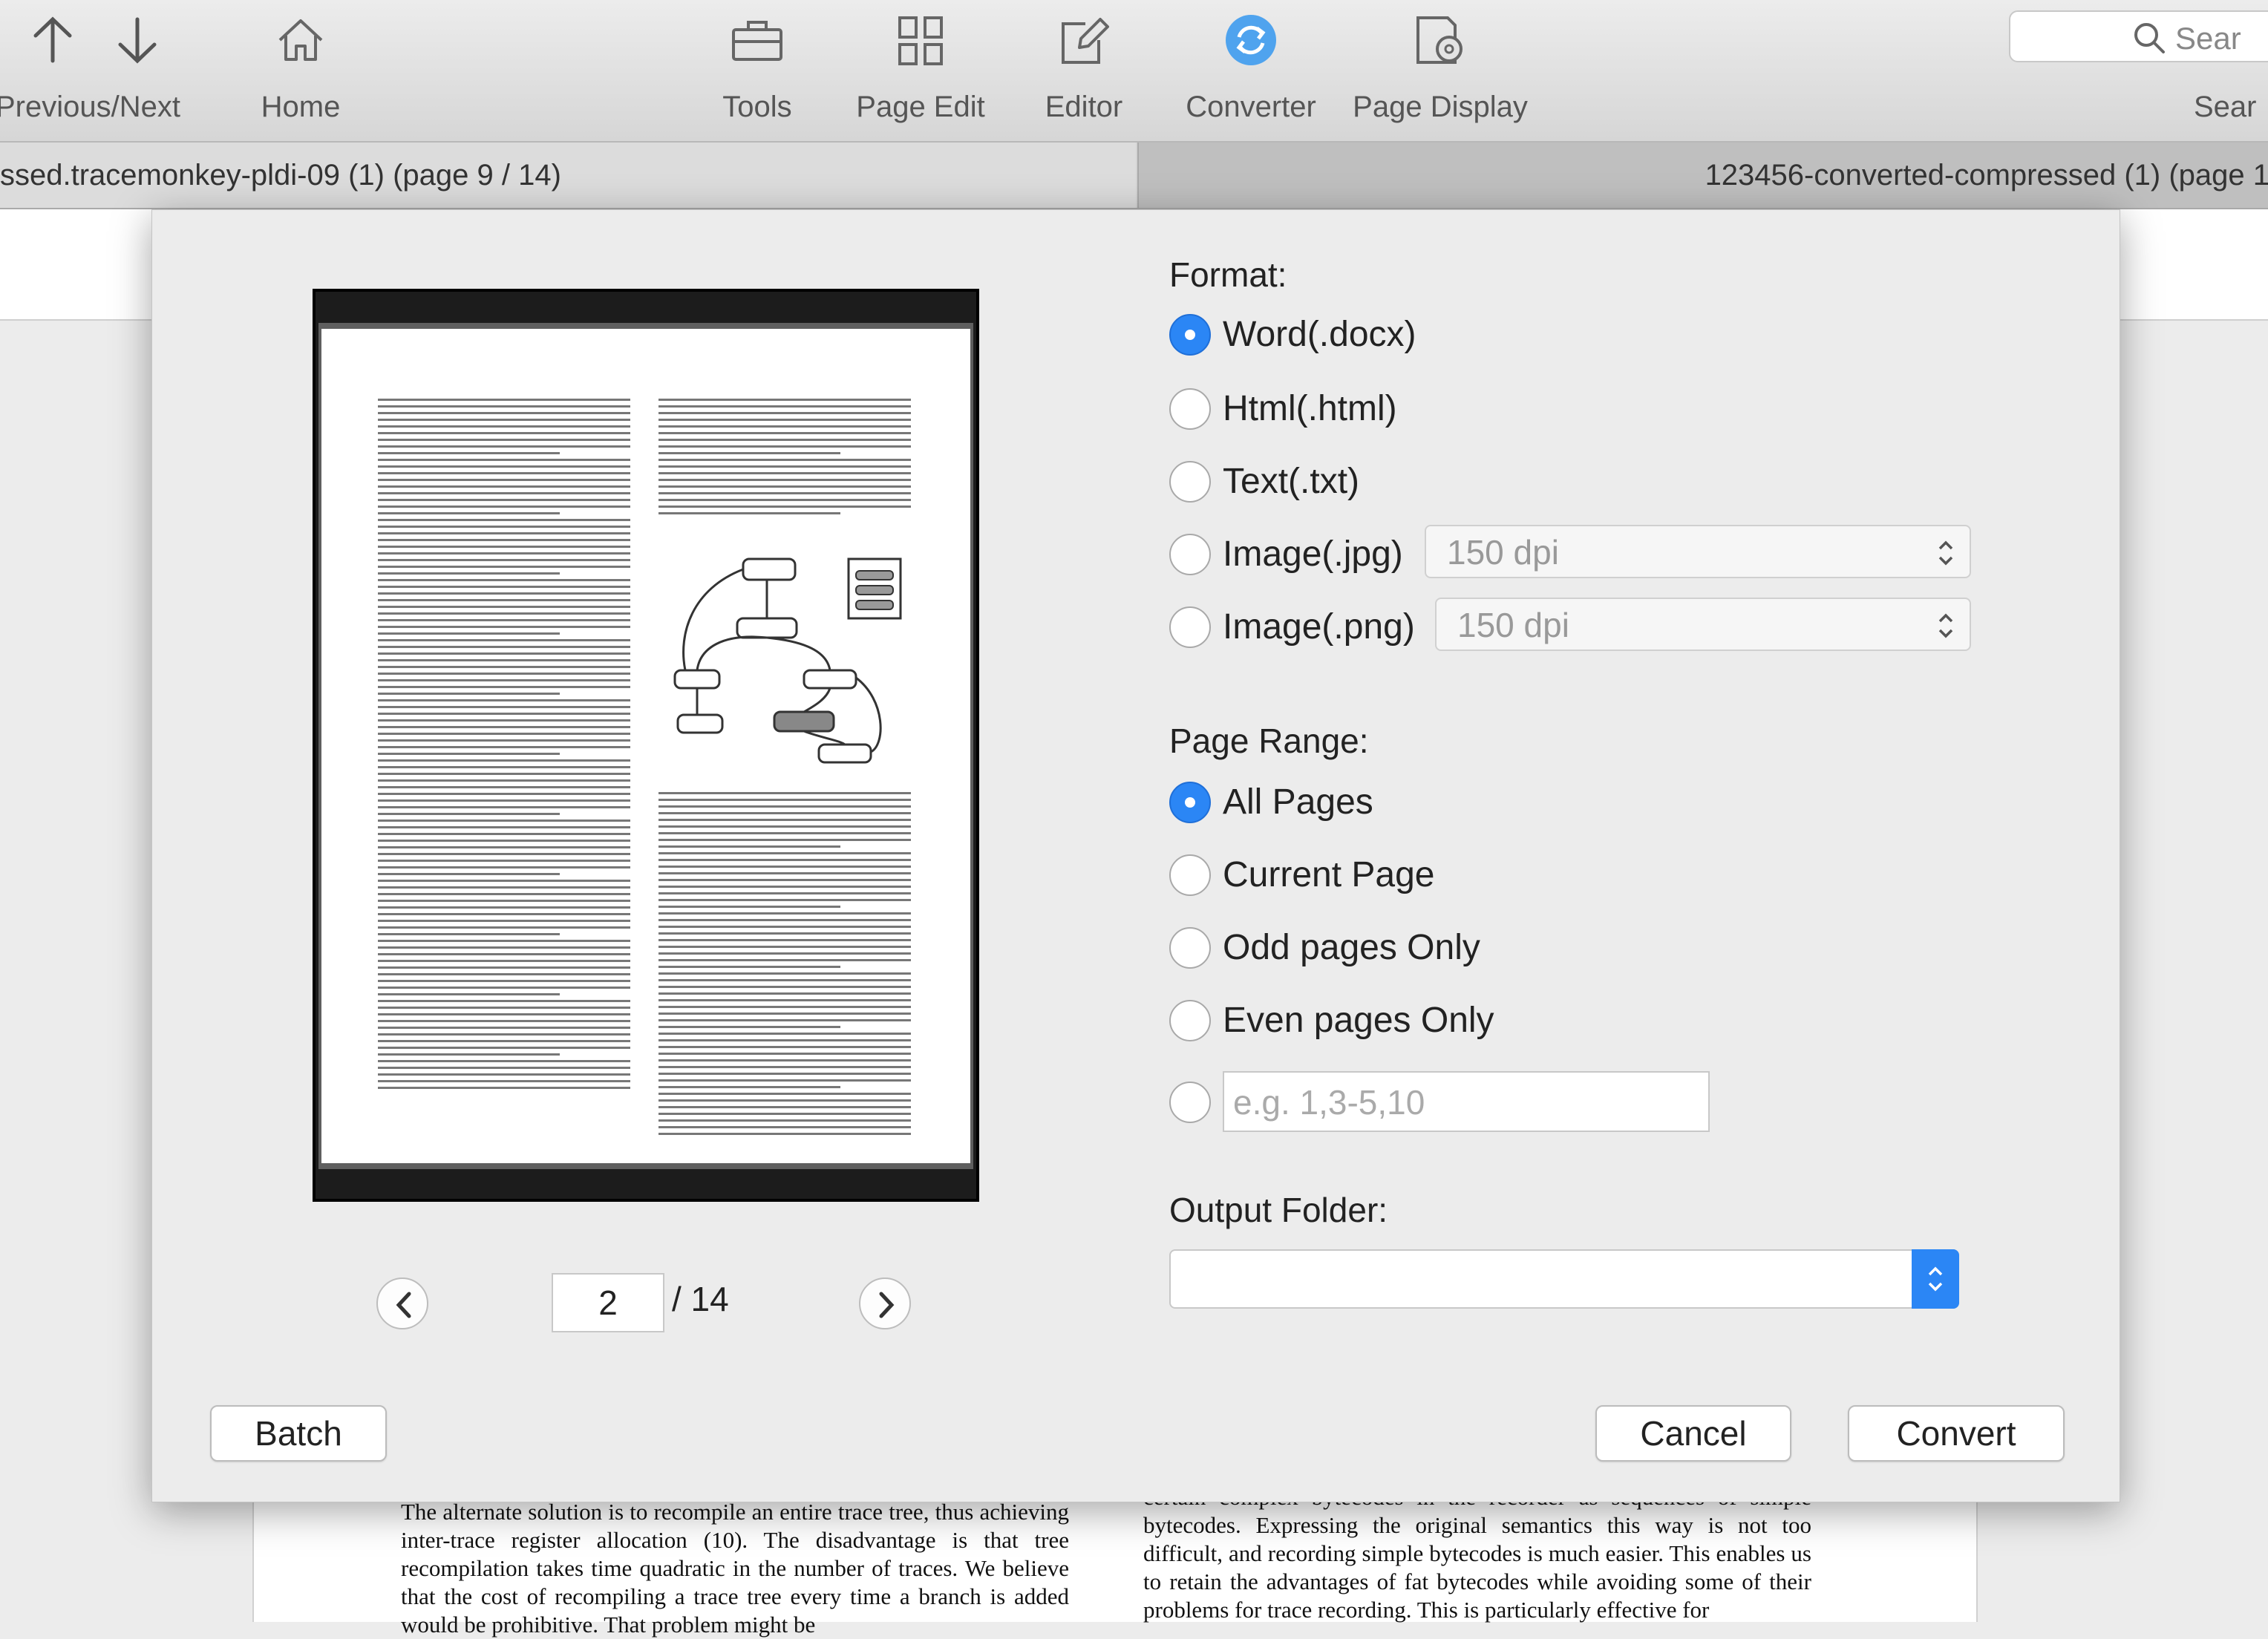  Describe the element at coordinates (300, 70) in the screenshot. I see `home-button: Home` at that location.